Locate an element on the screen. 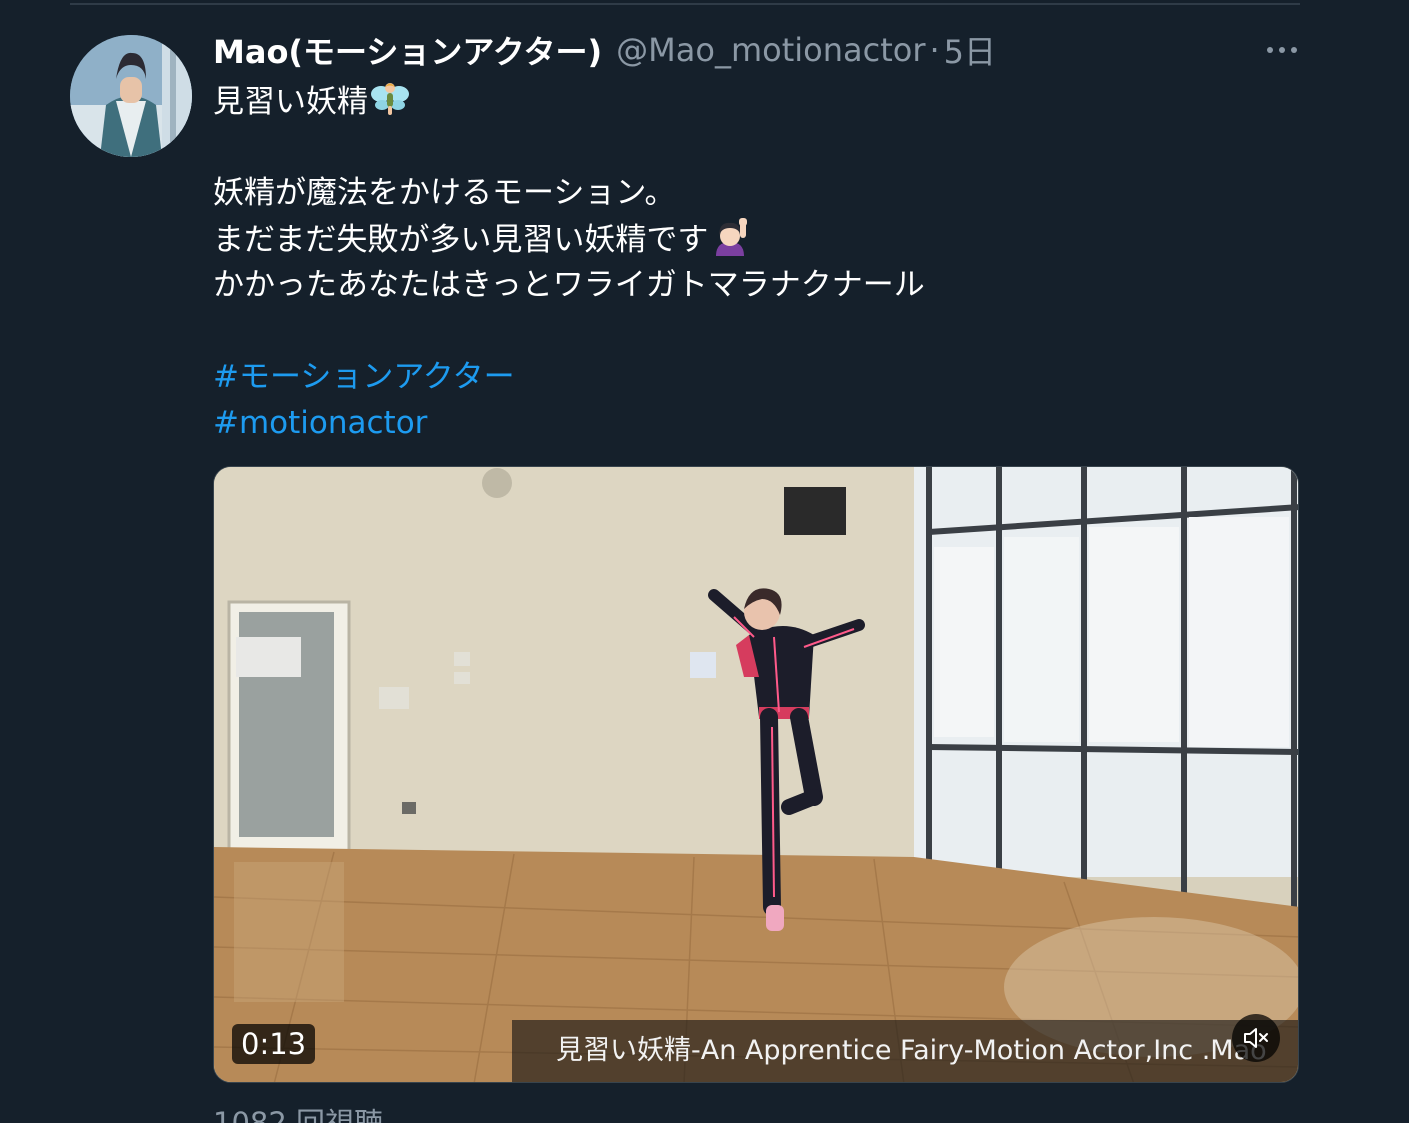 This screenshot has height=1123, width=1409. volume-muted-icon is located at coordinates (1256, 1038).